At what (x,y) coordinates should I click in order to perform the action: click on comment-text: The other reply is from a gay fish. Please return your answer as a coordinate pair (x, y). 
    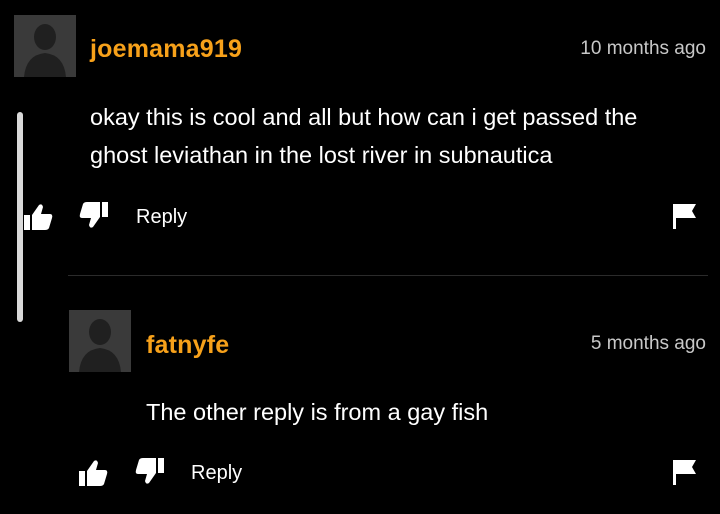
    Looking at the image, I should click on (317, 412).